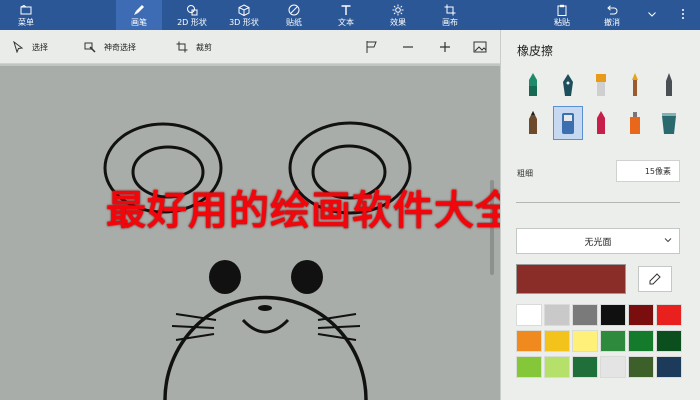  Describe the element at coordinates (250, 47) in the screenshot. I see `canvas-toolbar: 选择 神奇选择 裁剪` at that location.